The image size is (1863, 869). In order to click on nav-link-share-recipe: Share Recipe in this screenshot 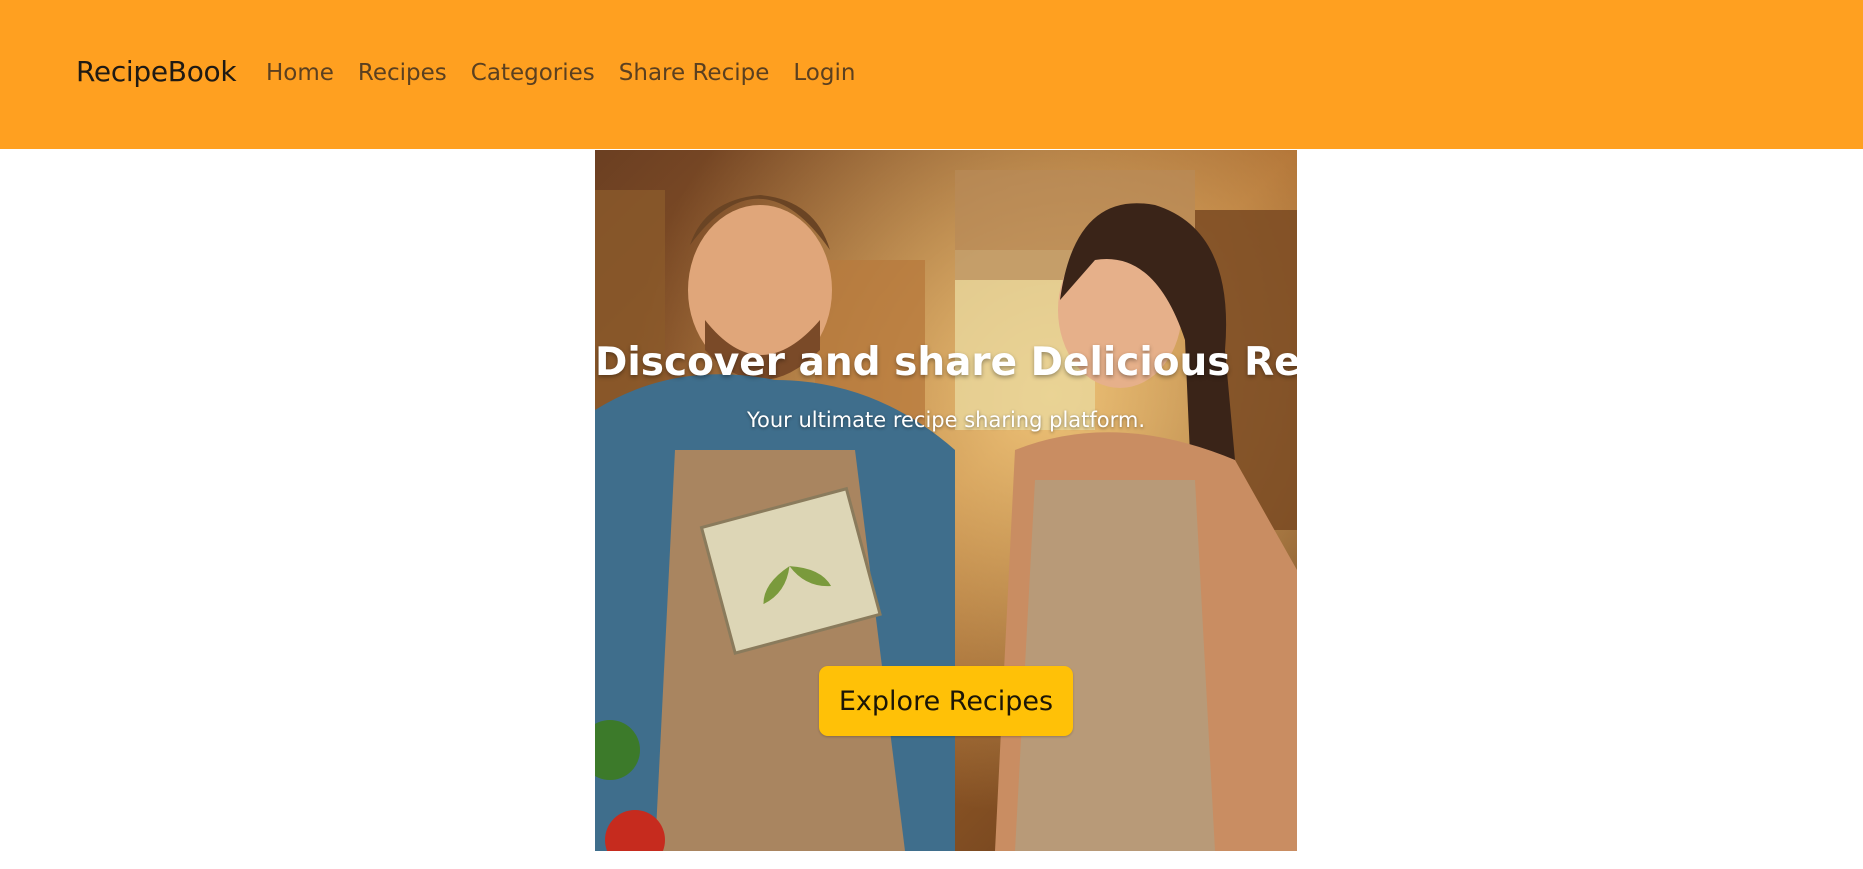, I will do `click(694, 73)`.